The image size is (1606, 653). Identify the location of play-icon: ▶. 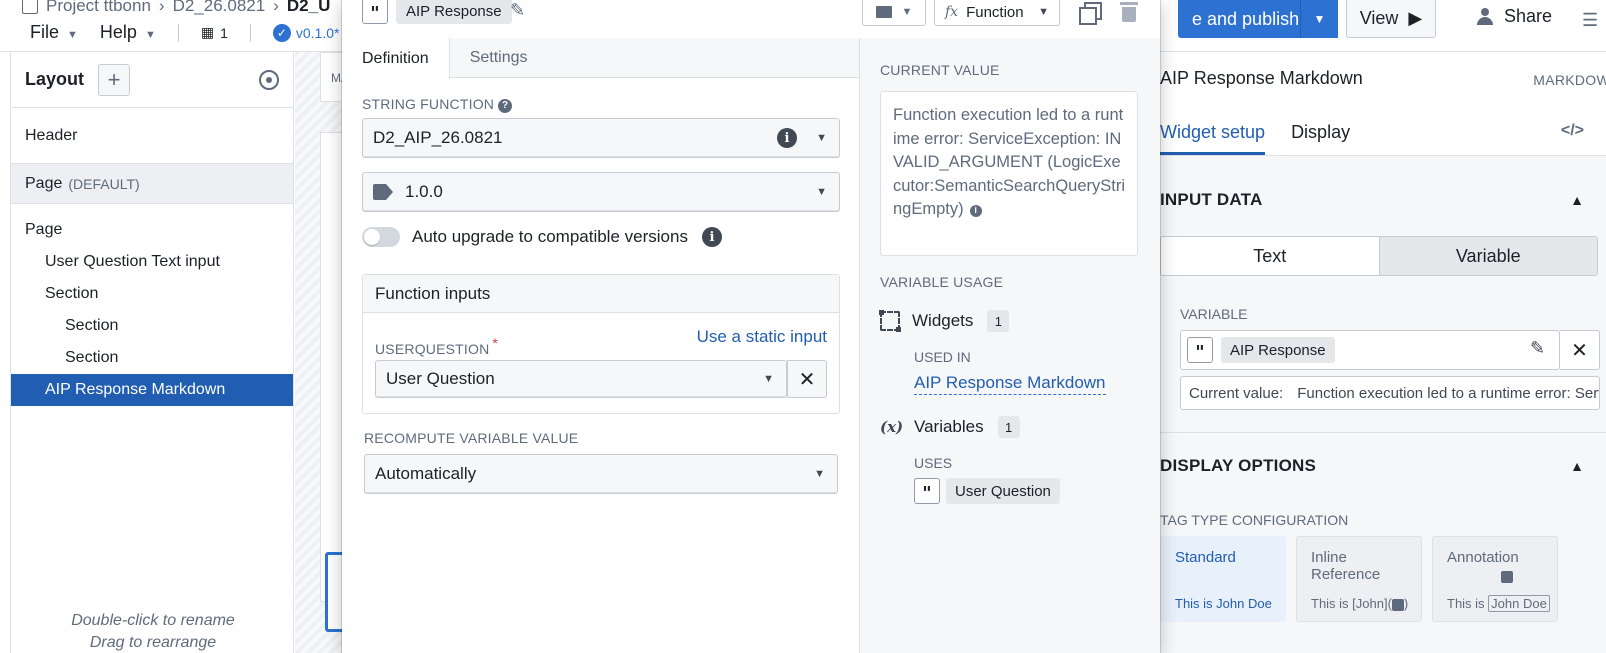
(1415, 18).